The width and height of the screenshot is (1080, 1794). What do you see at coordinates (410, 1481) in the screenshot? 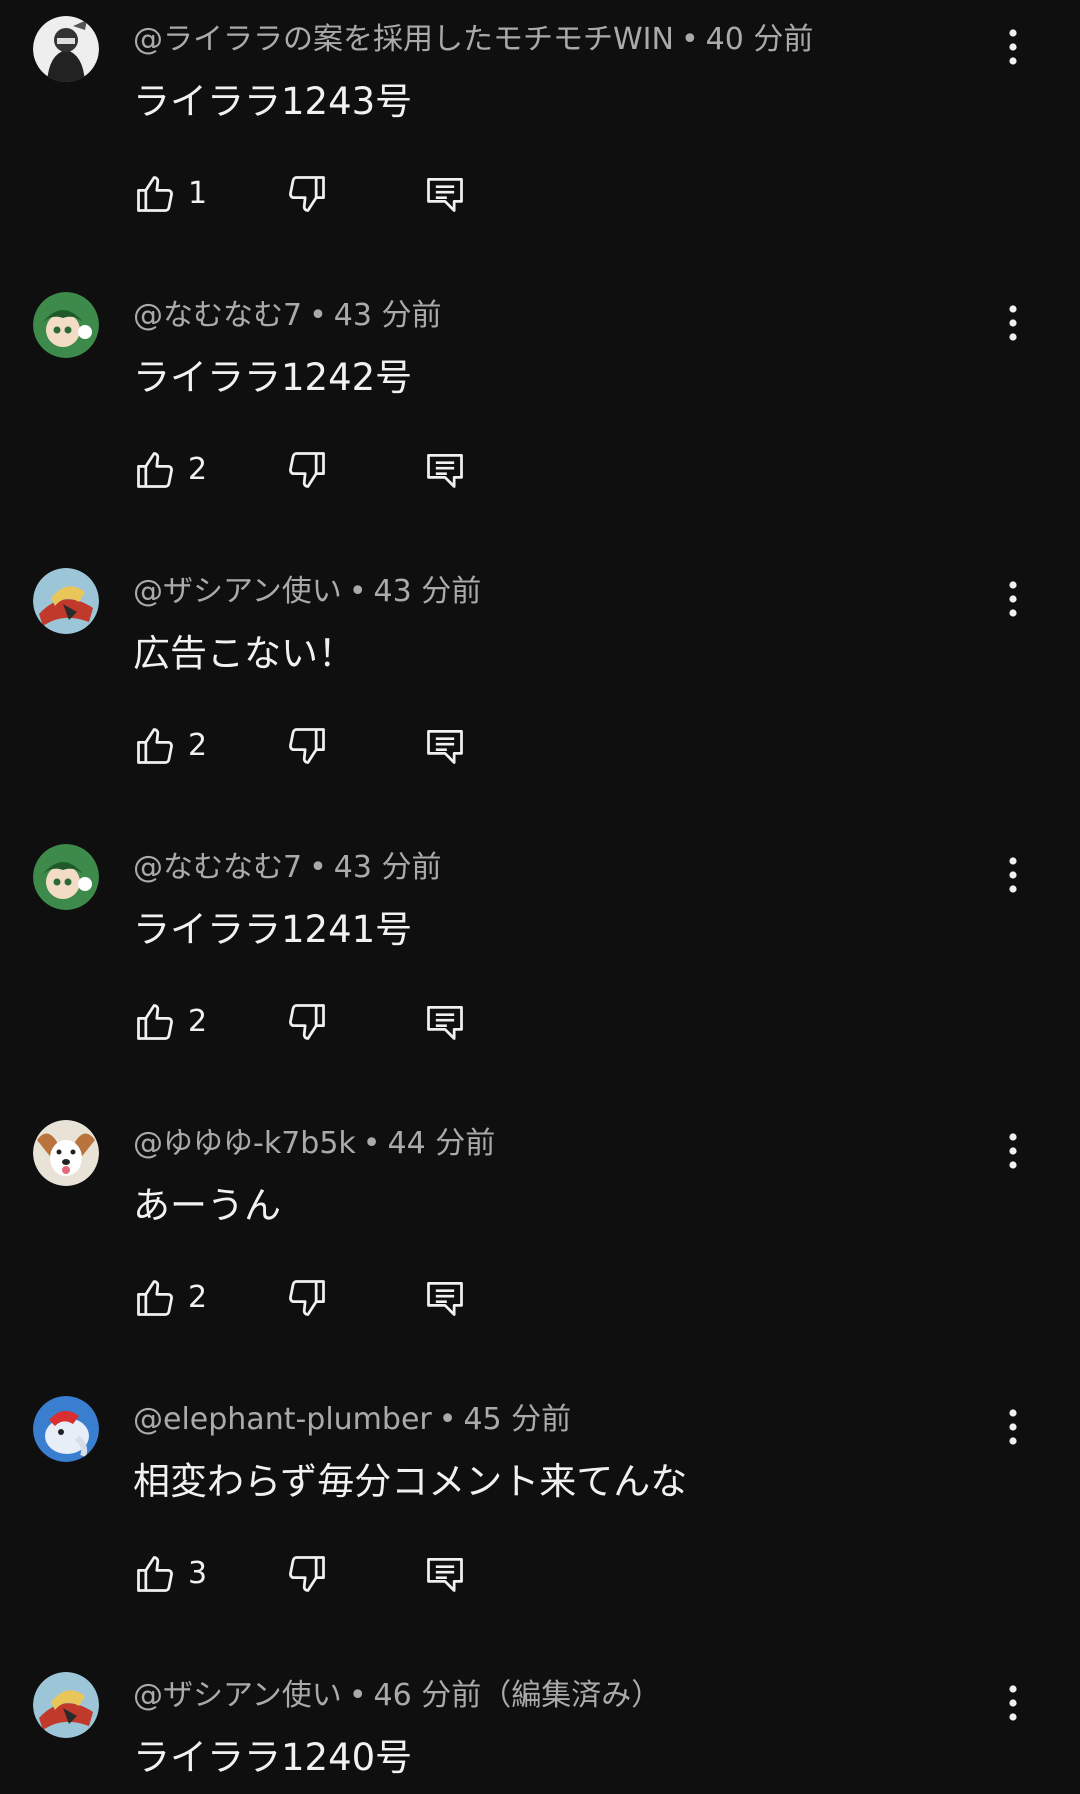
I see `comment-text: 相変わらず毎分コメント来てんな` at bounding box center [410, 1481].